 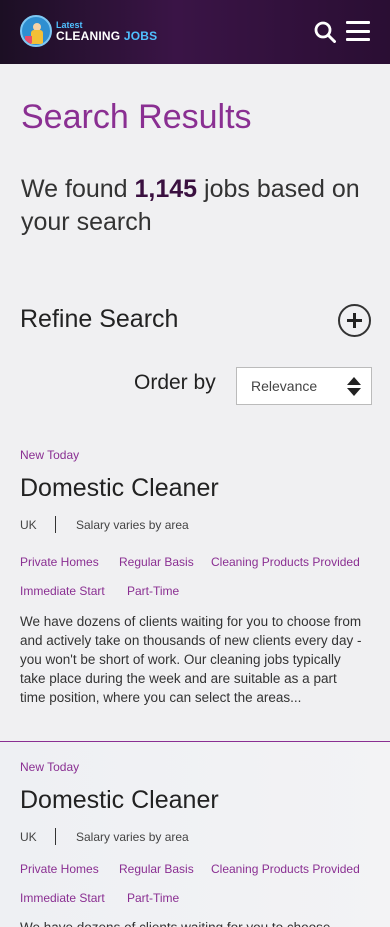 I want to click on site-header: Latest CLEANING JOBS, so click(x=195, y=32).